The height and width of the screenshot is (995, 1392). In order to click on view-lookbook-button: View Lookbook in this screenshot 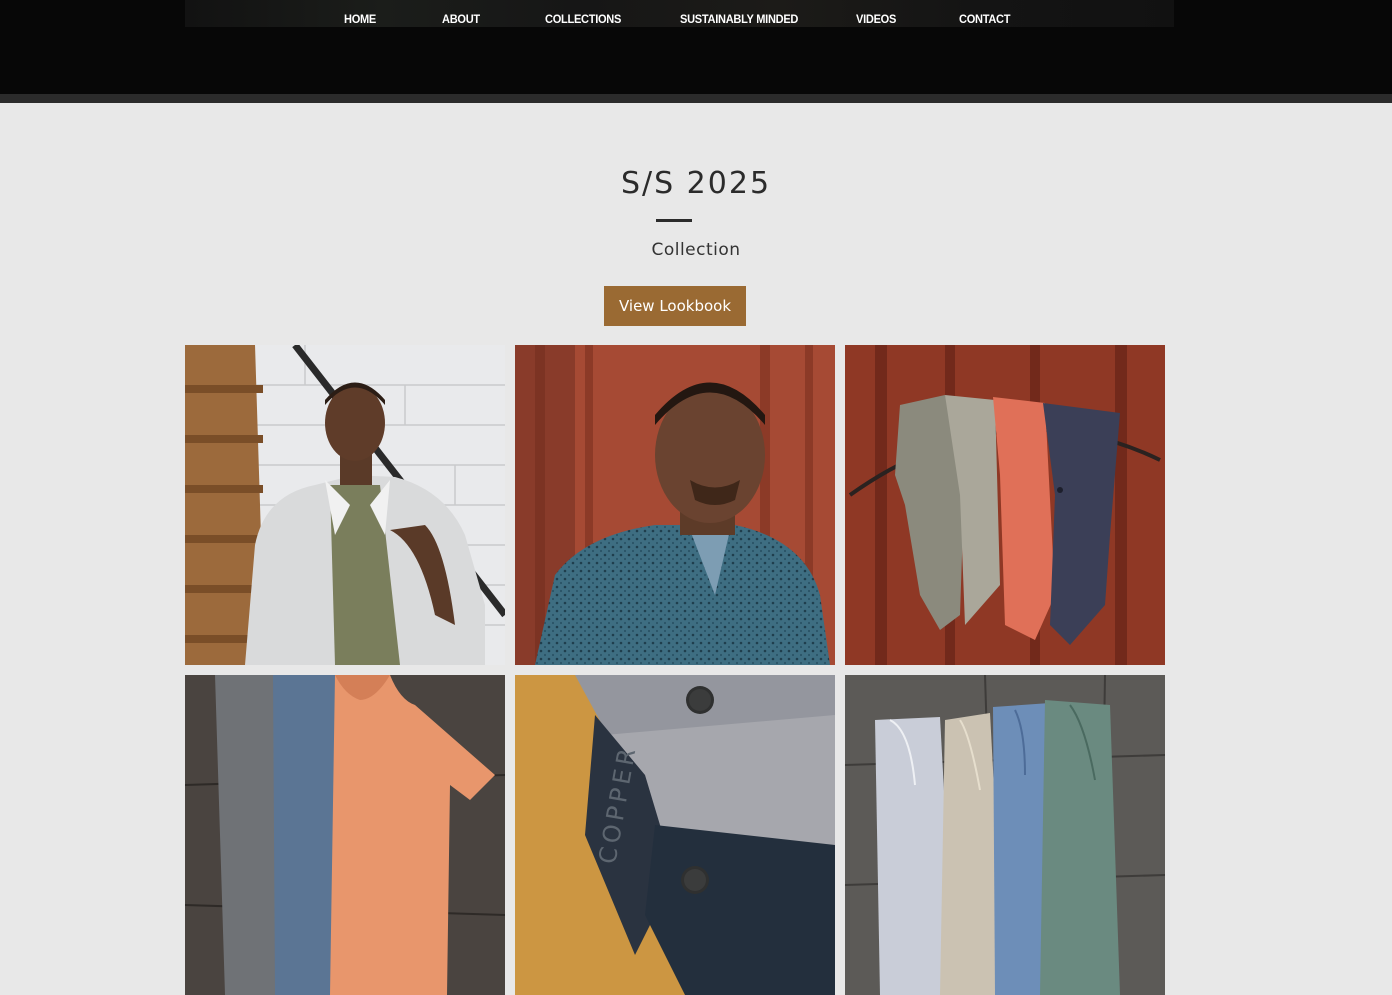, I will do `click(675, 306)`.